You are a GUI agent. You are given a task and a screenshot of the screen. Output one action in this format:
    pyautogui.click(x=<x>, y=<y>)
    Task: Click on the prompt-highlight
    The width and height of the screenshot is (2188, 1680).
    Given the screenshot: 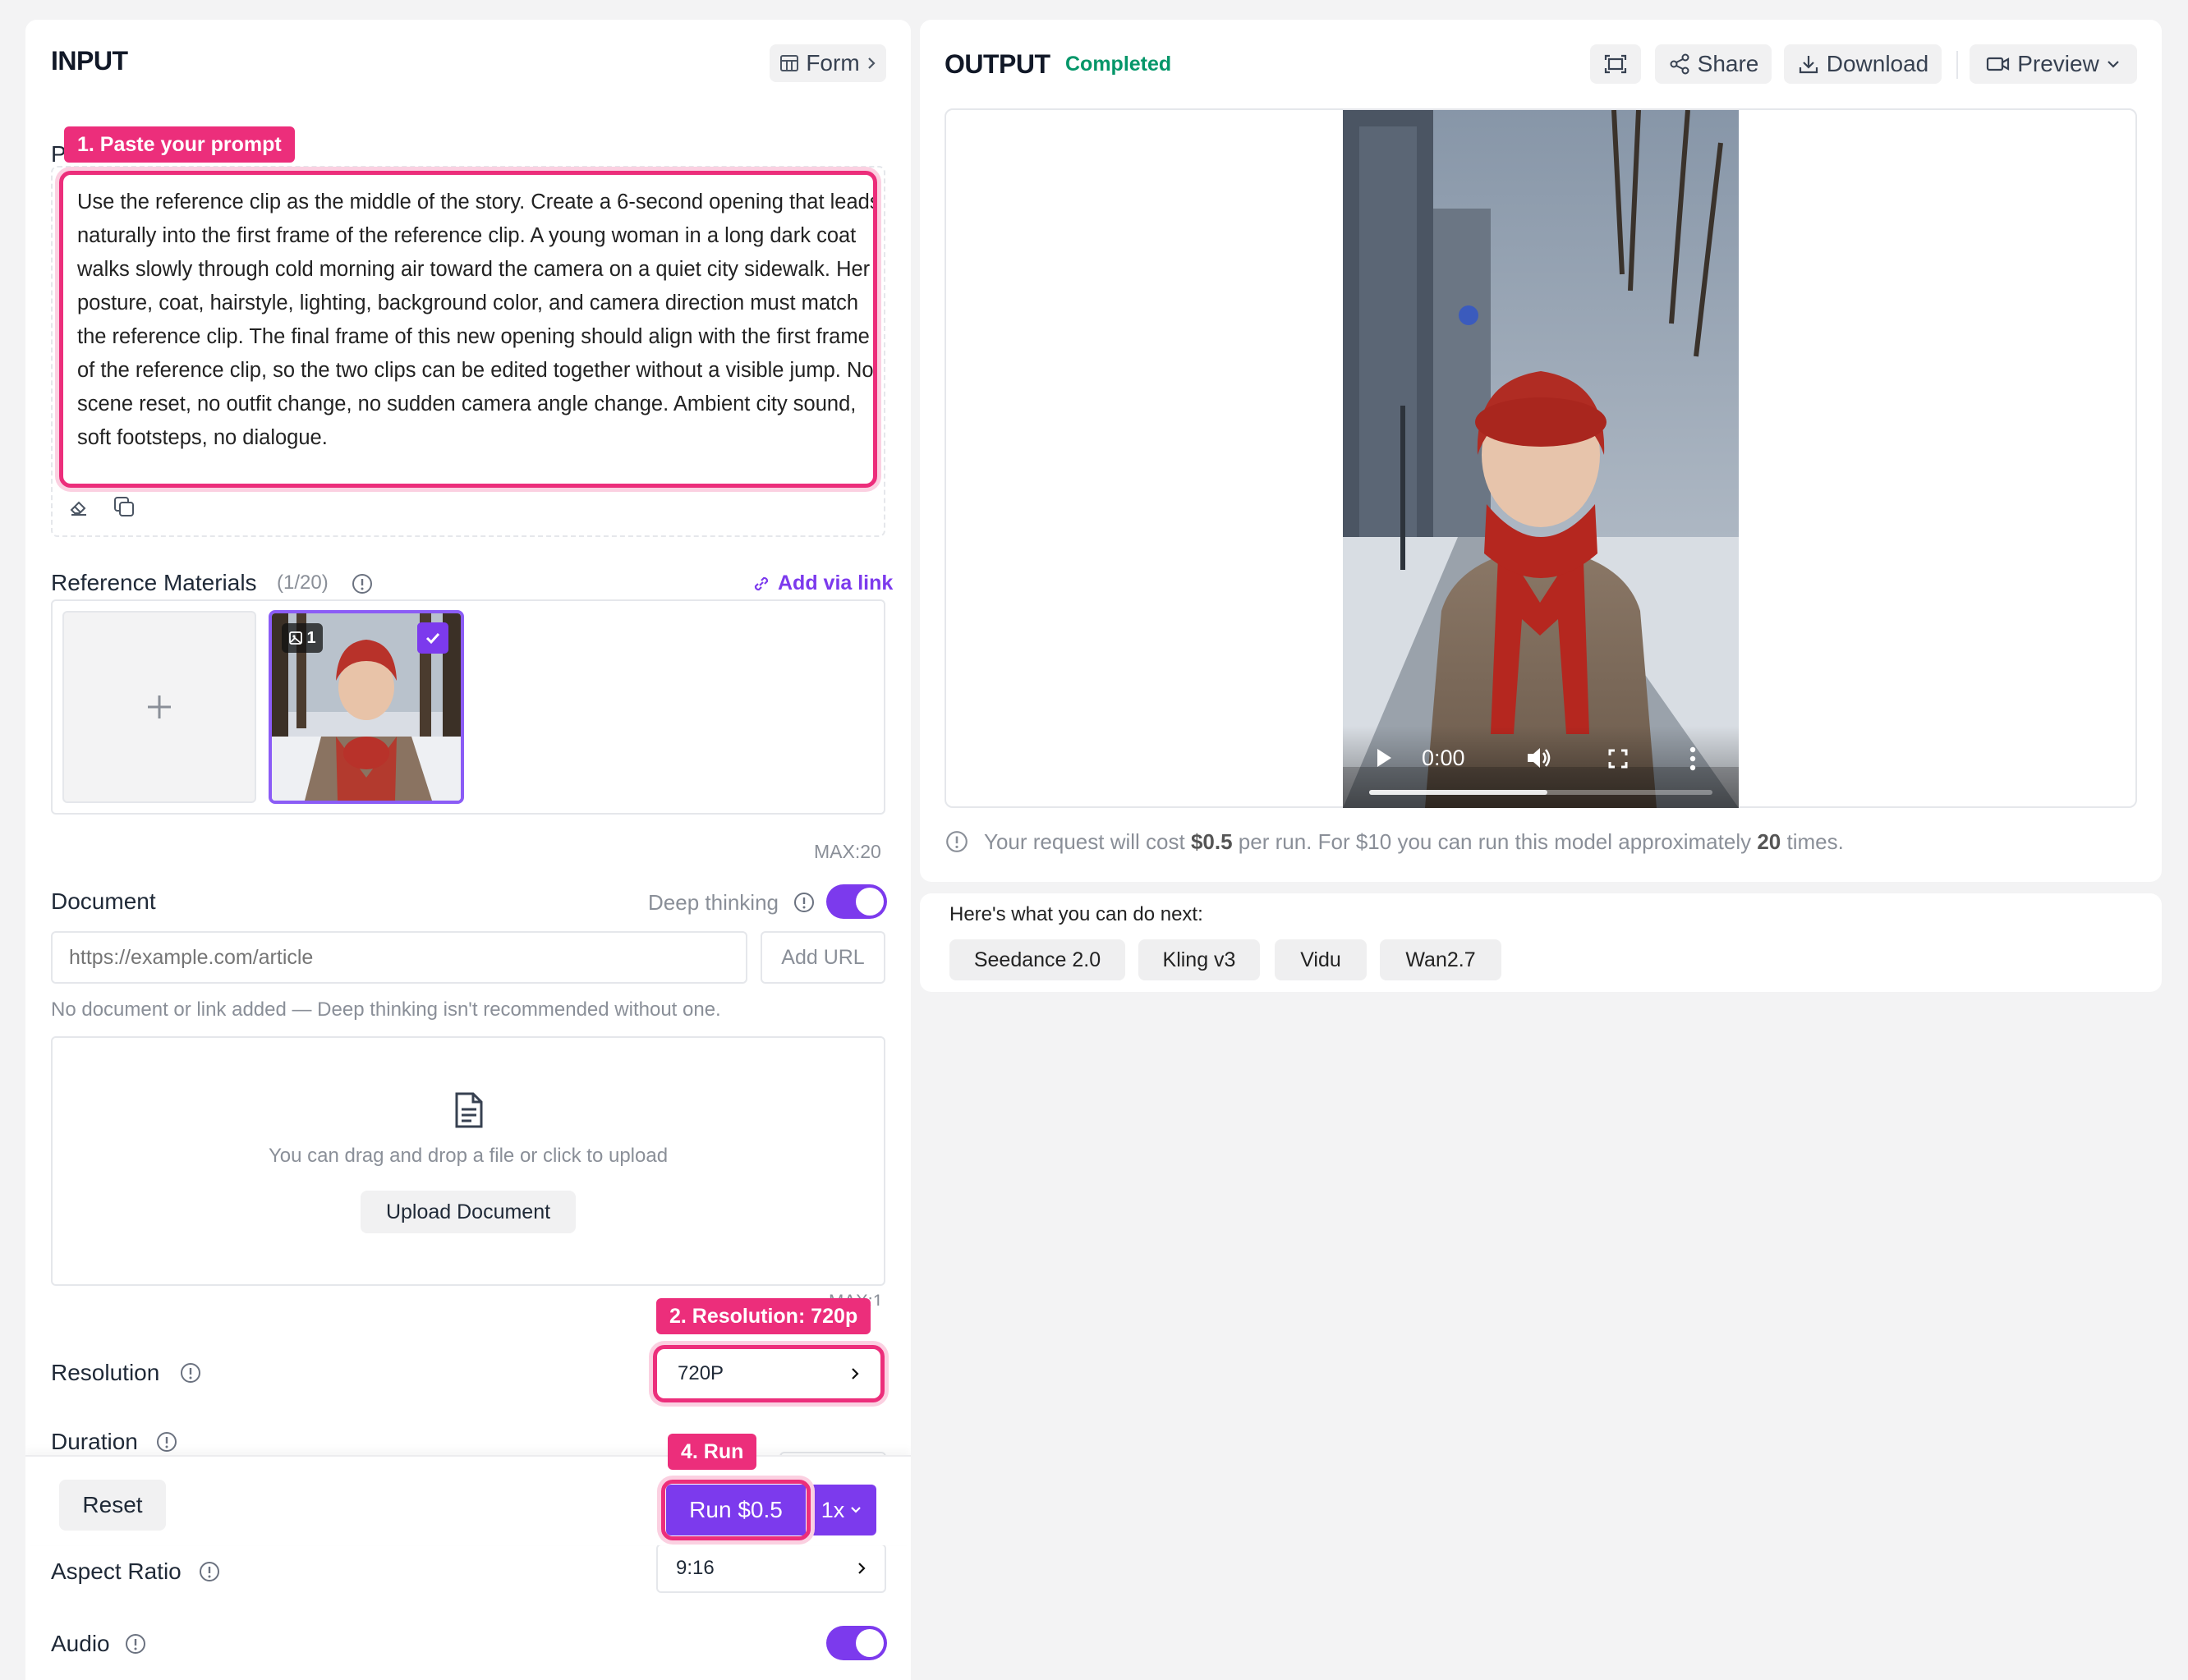 What is the action you would take?
    pyautogui.click(x=468, y=329)
    